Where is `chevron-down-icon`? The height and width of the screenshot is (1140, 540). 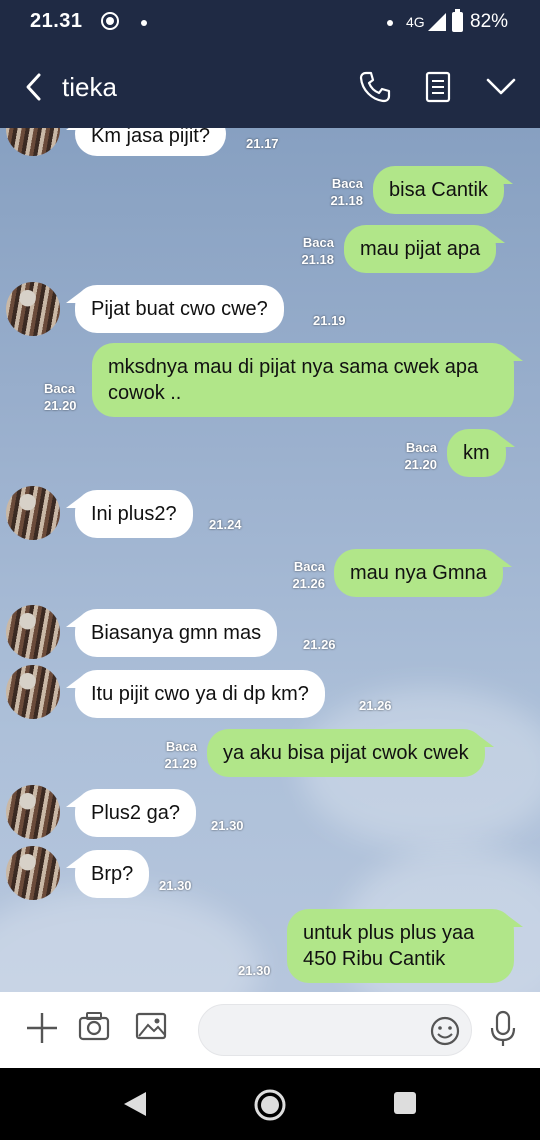
chevron-down-icon is located at coordinates (501, 86).